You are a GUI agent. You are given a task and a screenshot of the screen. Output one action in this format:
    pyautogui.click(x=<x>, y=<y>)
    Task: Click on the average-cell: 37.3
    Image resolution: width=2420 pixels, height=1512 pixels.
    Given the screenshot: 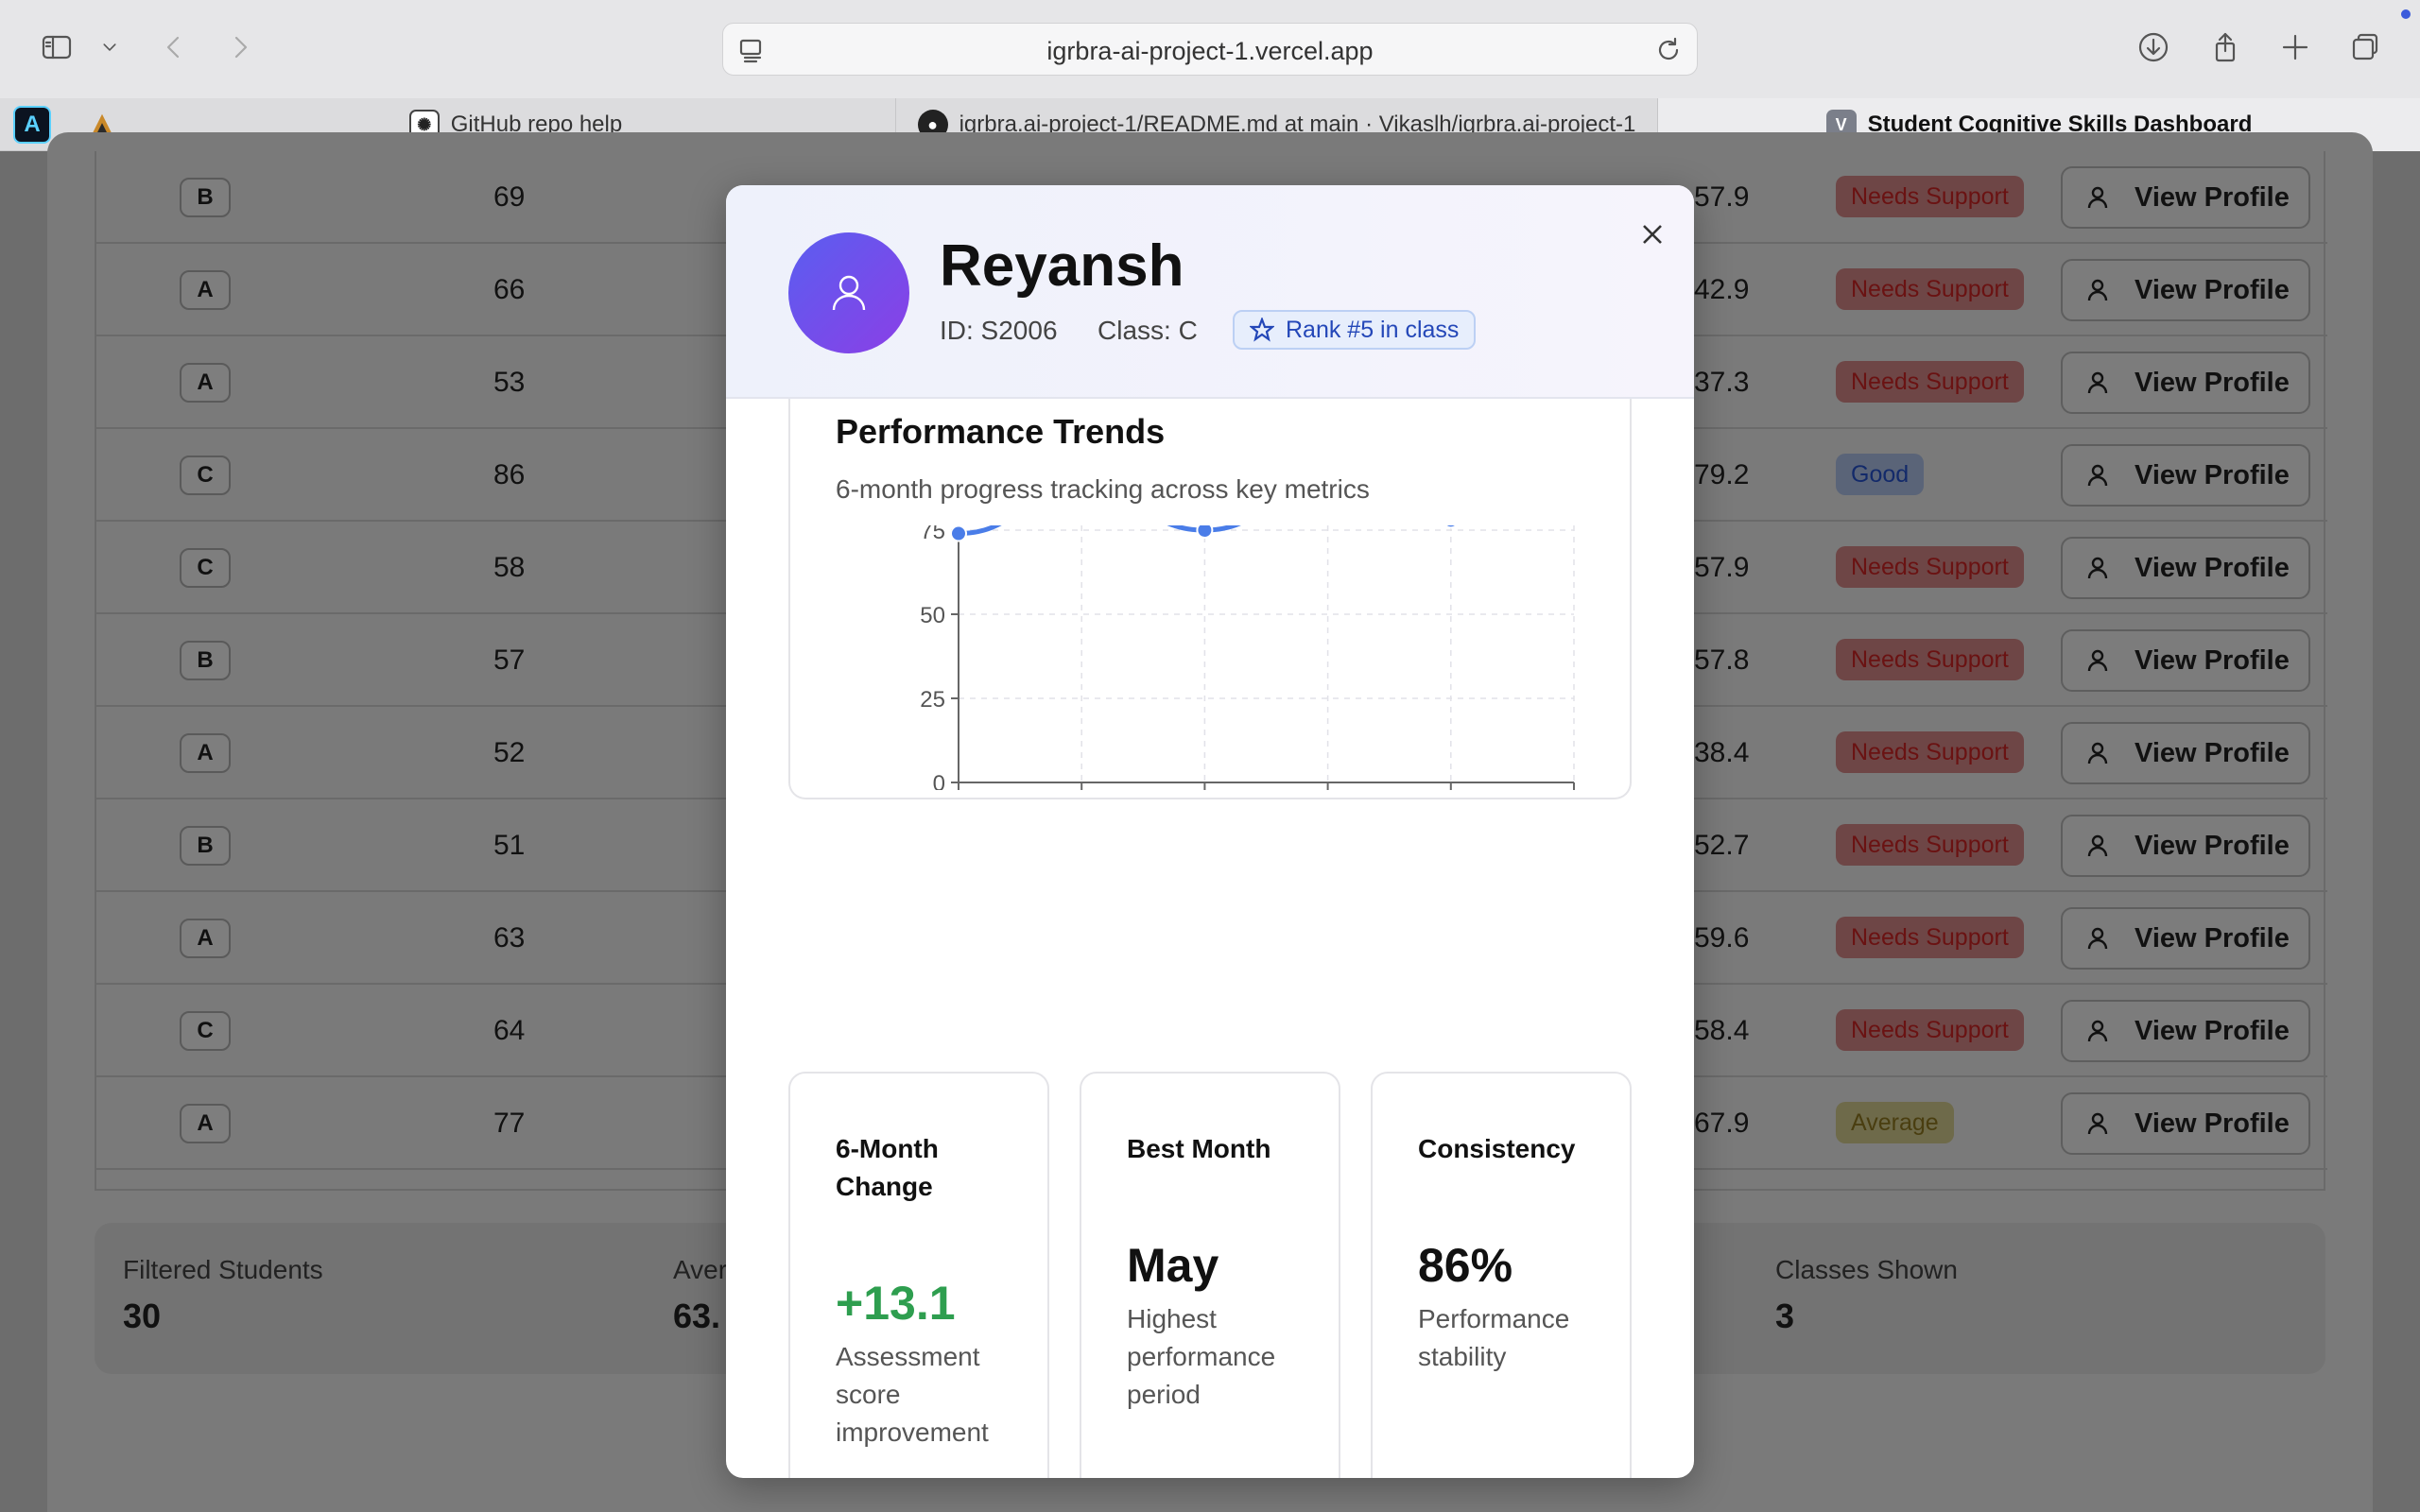 What is the action you would take?
    pyautogui.click(x=1722, y=382)
    